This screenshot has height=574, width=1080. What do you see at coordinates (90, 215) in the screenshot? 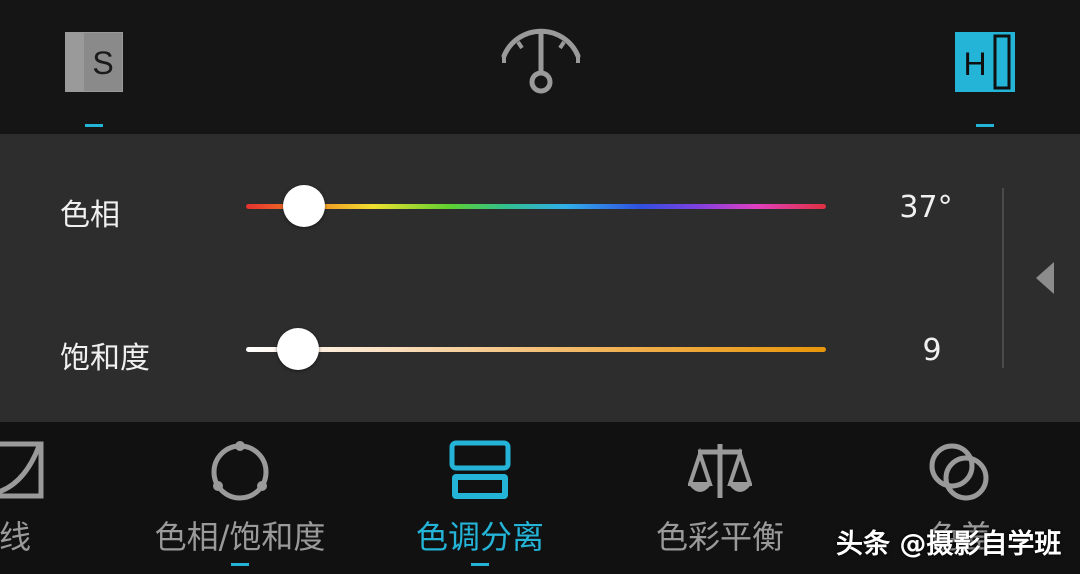
I see `hue-label: 色相` at bounding box center [90, 215].